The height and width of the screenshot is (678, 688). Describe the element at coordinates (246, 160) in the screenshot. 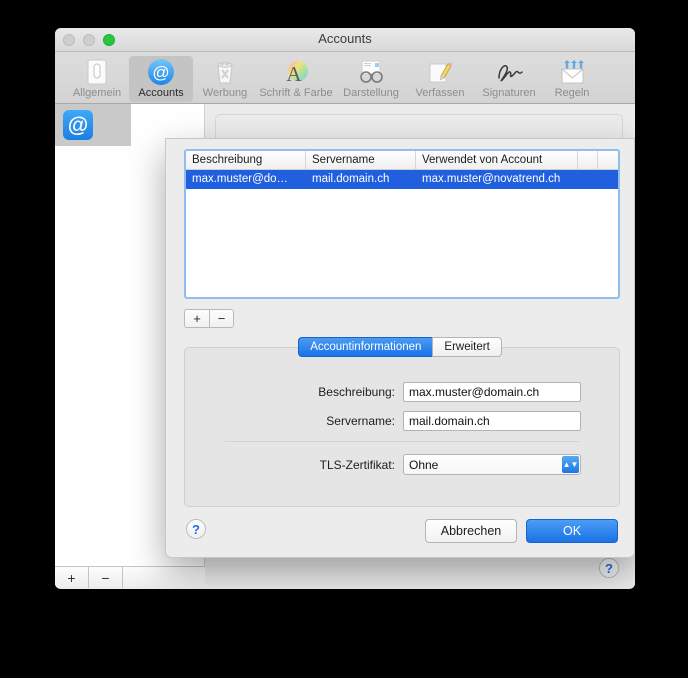

I see `column-header-beschreibung: Beschreibung` at that location.